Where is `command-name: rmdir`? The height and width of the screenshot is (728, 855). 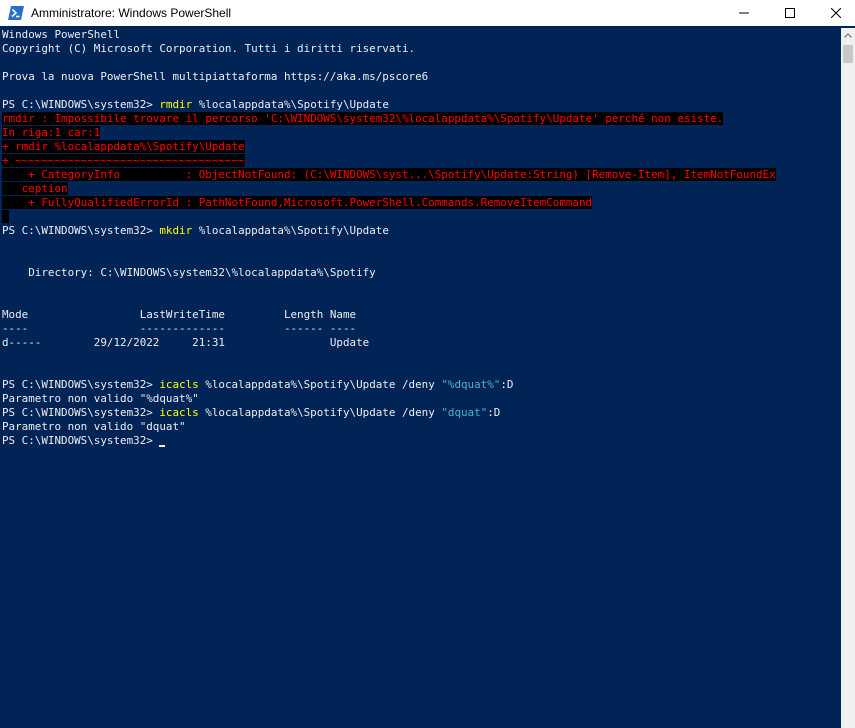 command-name: rmdir is located at coordinates (176, 104).